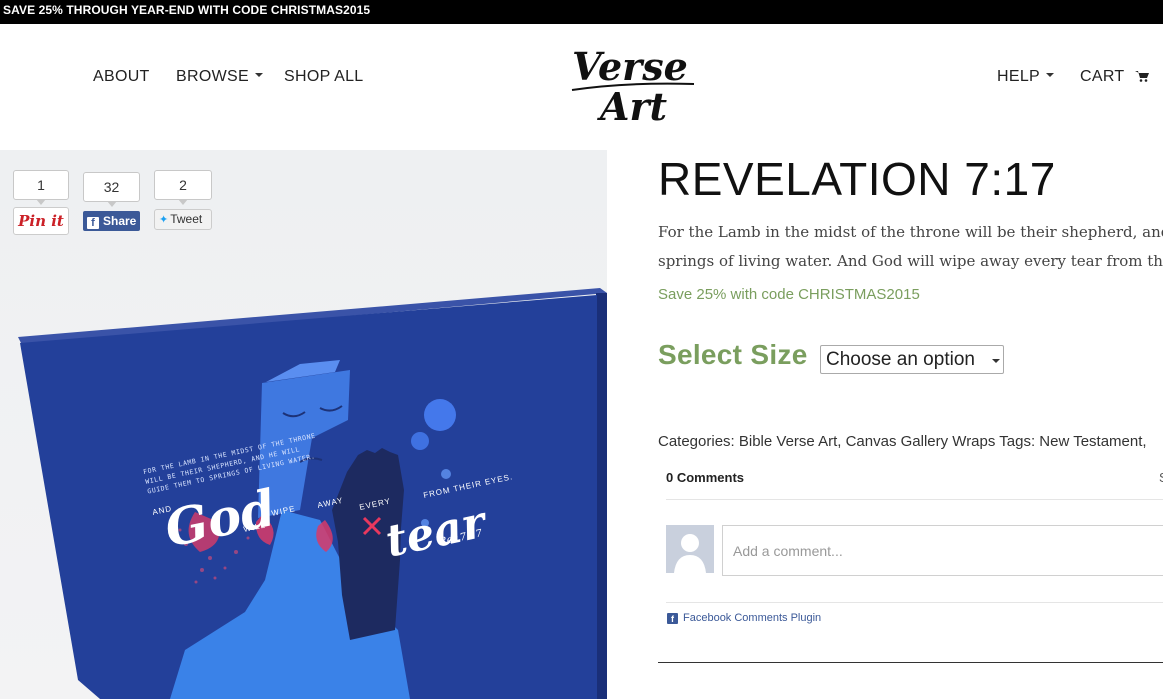 This screenshot has width=1163, height=699. I want to click on nav-help-label: HELP, so click(1018, 76).